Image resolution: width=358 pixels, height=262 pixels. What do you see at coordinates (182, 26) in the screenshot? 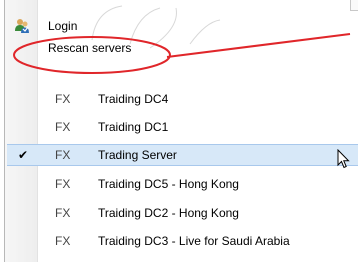
I see `login-menu-item: Login` at bounding box center [182, 26].